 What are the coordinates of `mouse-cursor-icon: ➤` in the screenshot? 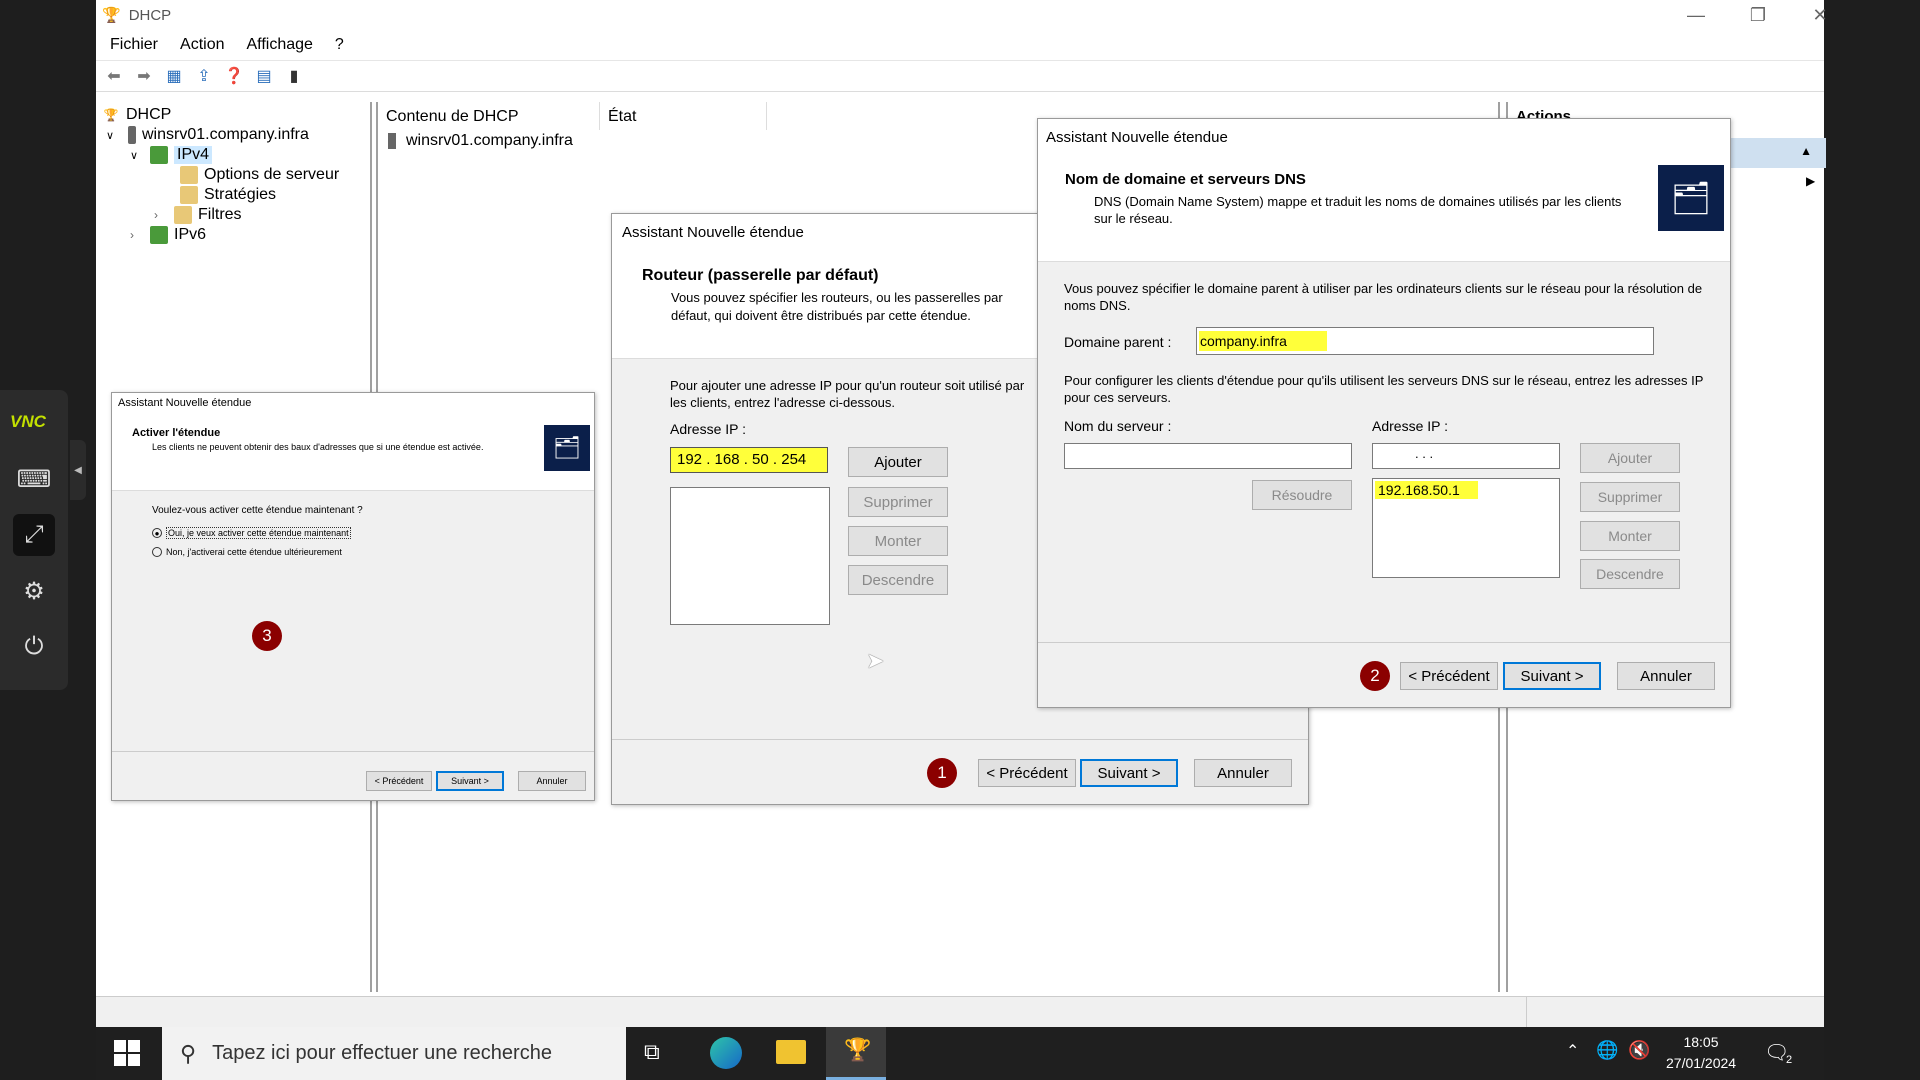 It's located at (875, 660).